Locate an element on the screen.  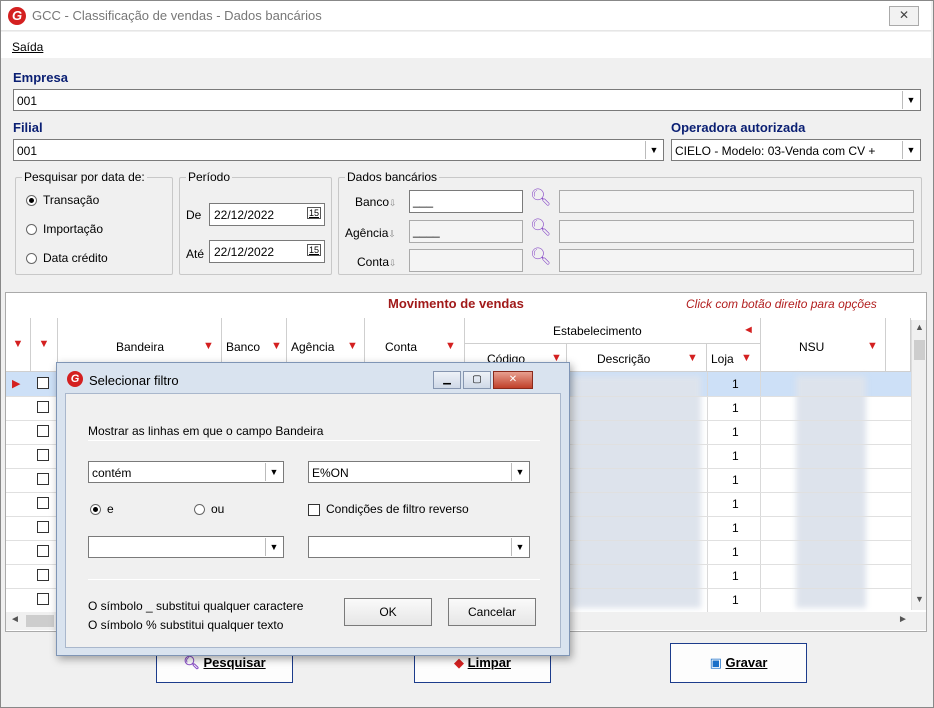
header-descricao: Descrição ▼ is located at coordinates (637, 358).